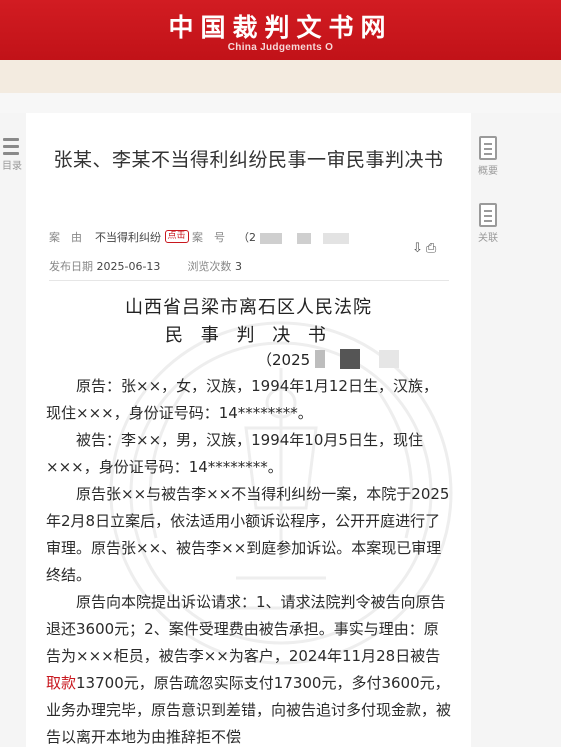 The height and width of the screenshot is (747, 561). Describe the element at coordinates (280, 76) in the screenshot. I see `header-subband` at that location.